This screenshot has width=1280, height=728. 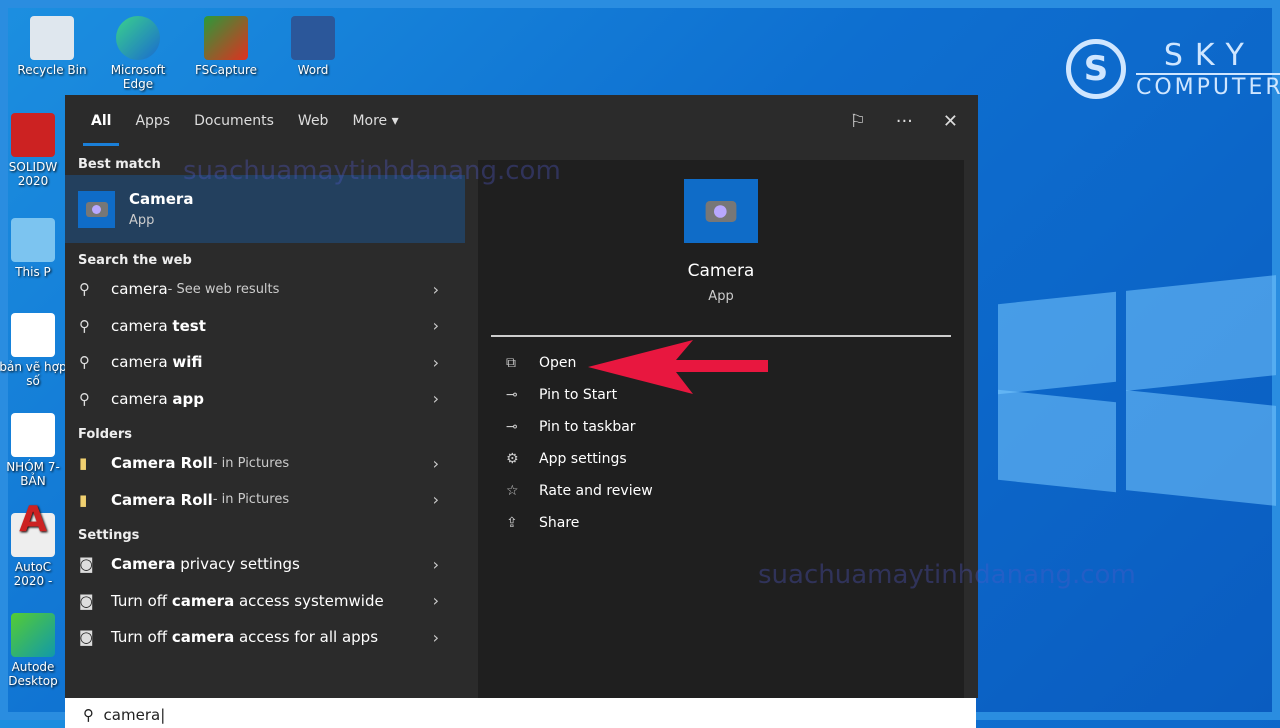 I want to click on action-app-settings: ⚙ App settings, so click(x=721, y=459).